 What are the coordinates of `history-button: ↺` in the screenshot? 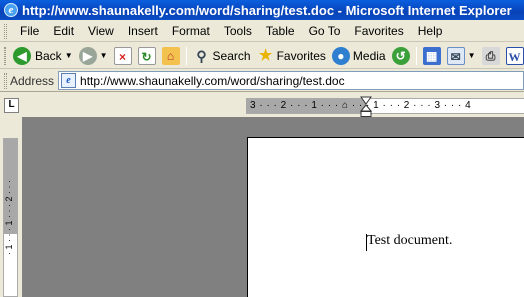 It's located at (401, 56).